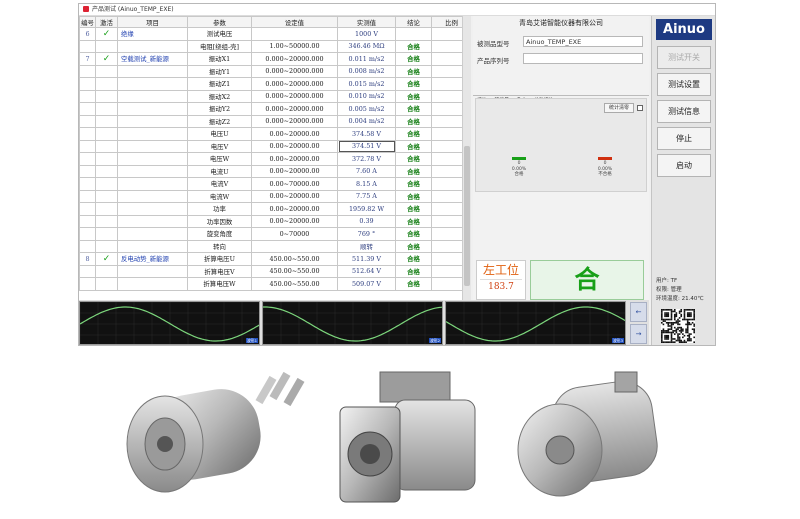  What do you see at coordinates (583, 41) in the screenshot?
I see `model-field: Ainuo_TEMP_EXE` at bounding box center [583, 41].